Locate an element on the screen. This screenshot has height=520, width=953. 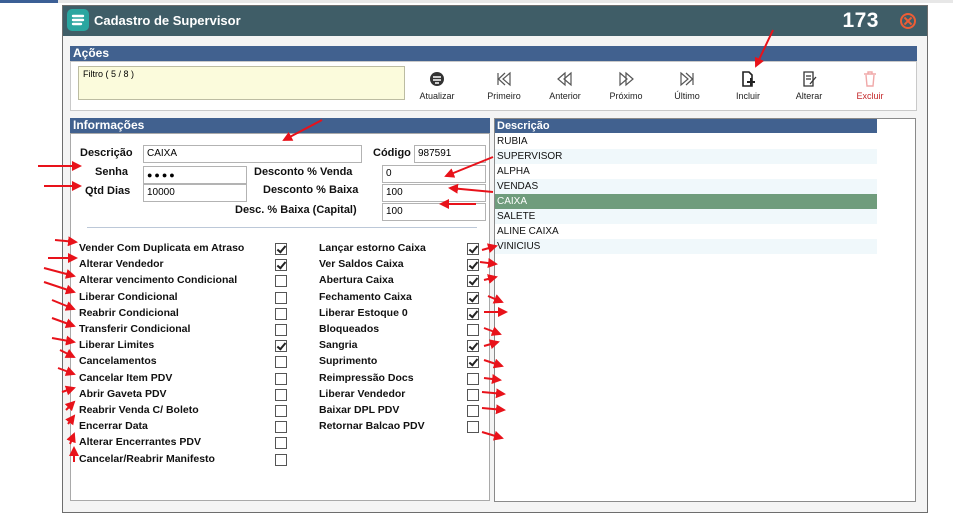
list-item: ALPHA is located at coordinates (686, 171).